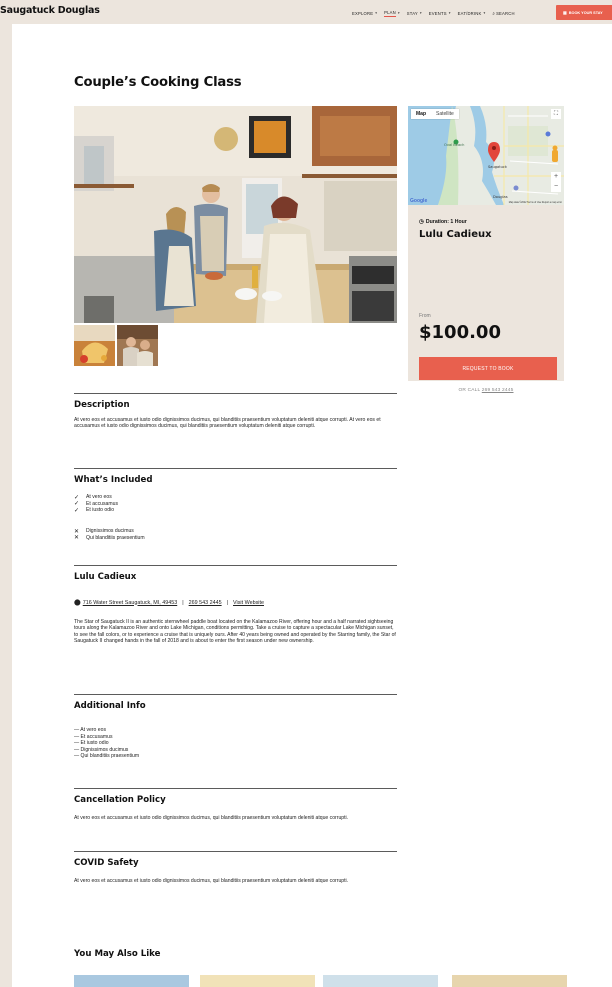  Describe the element at coordinates (174, 510) in the screenshot. I see `included-item: ✓ Et iusto odio` at that location.